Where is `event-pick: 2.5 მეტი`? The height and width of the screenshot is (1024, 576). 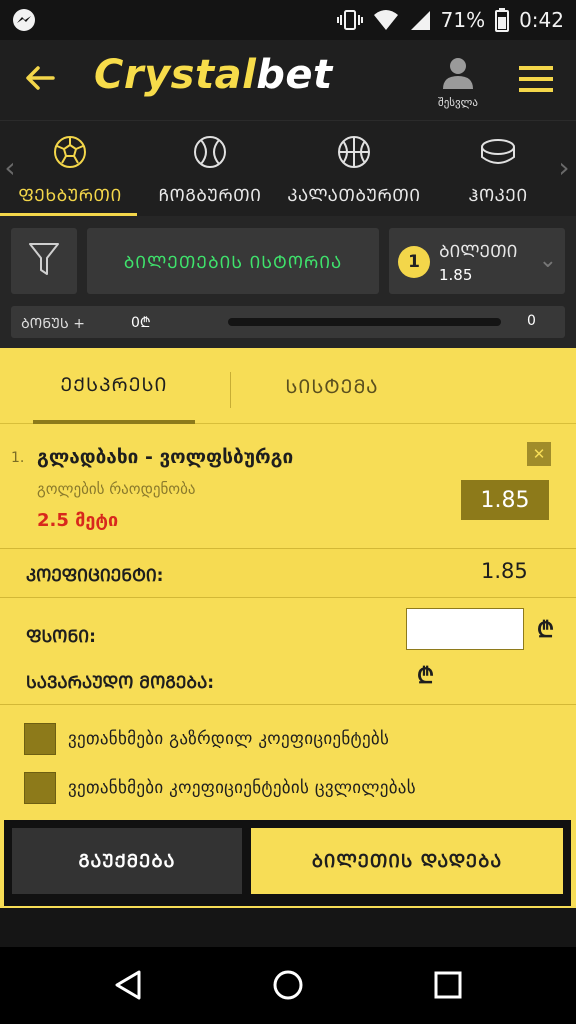
event-pick: 2.5 მეტი is located at coordinates (78, 520).